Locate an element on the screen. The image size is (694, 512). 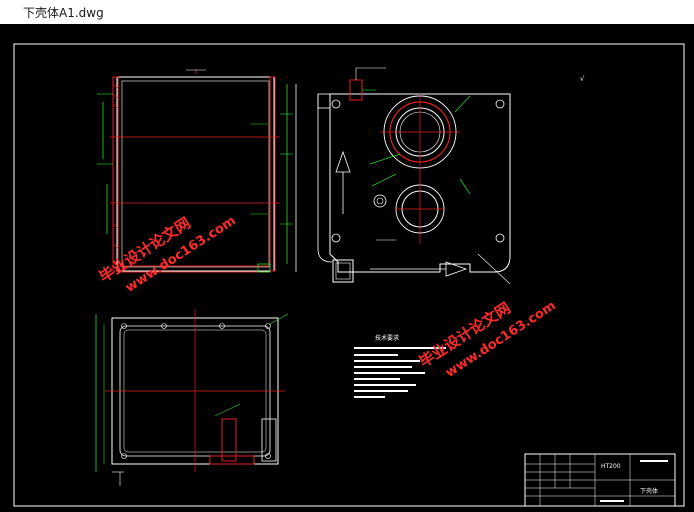
notes-heading: 技术要求 is located at coordinates (387, 338).